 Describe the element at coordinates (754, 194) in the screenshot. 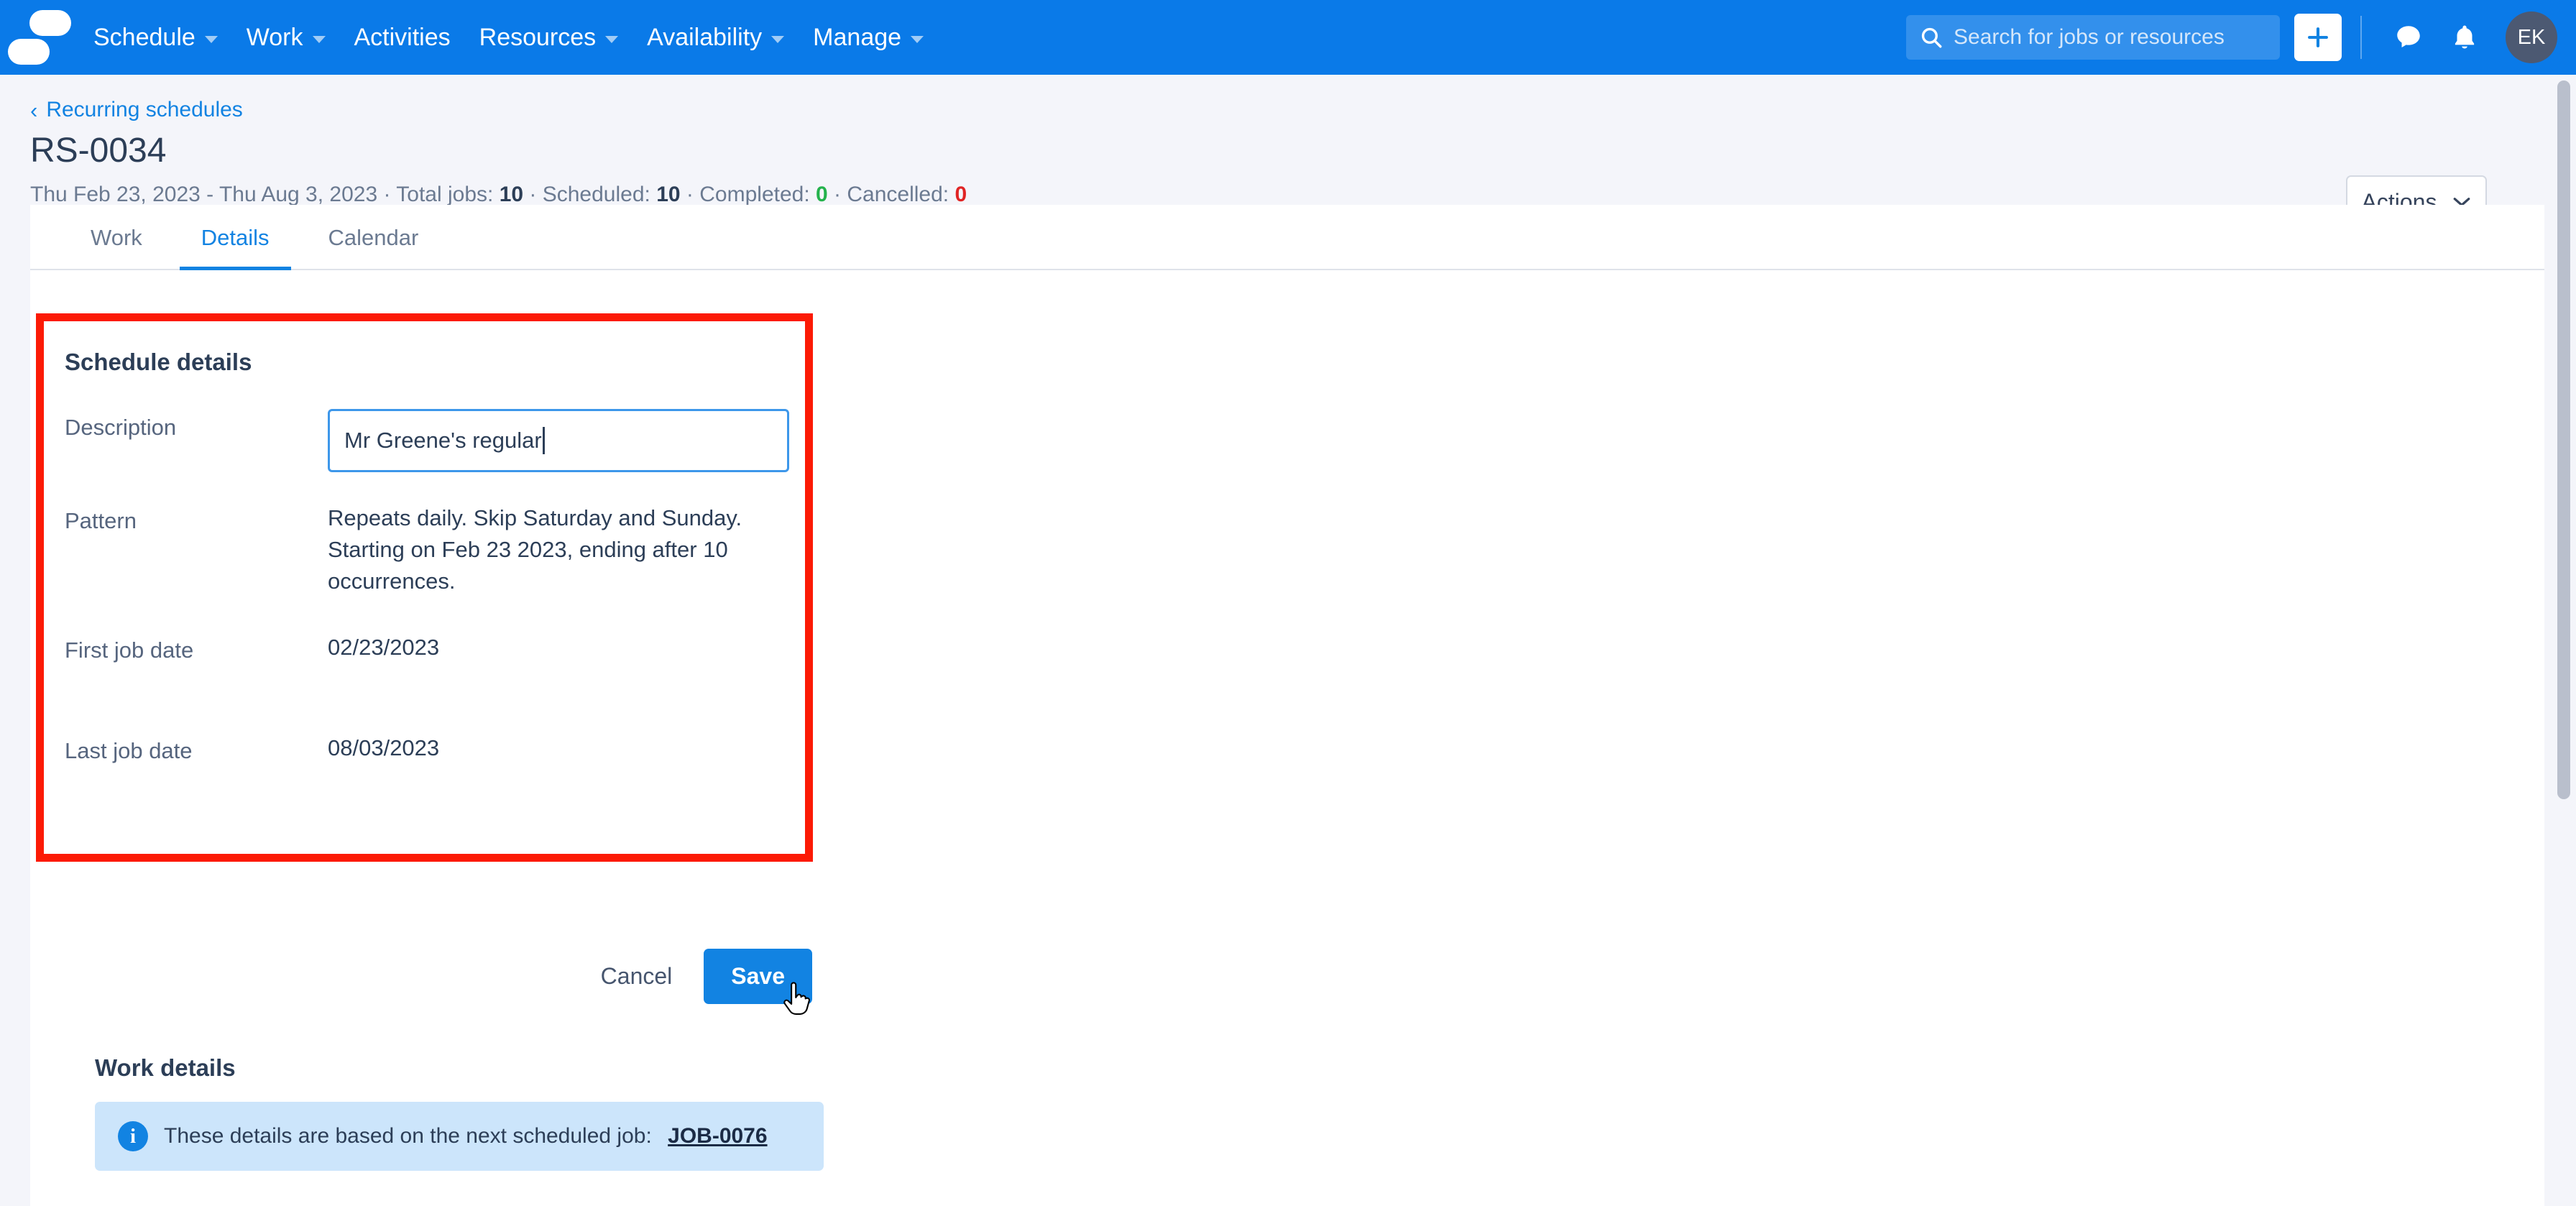

I see `meta-completed-label: Completed:` at that location.